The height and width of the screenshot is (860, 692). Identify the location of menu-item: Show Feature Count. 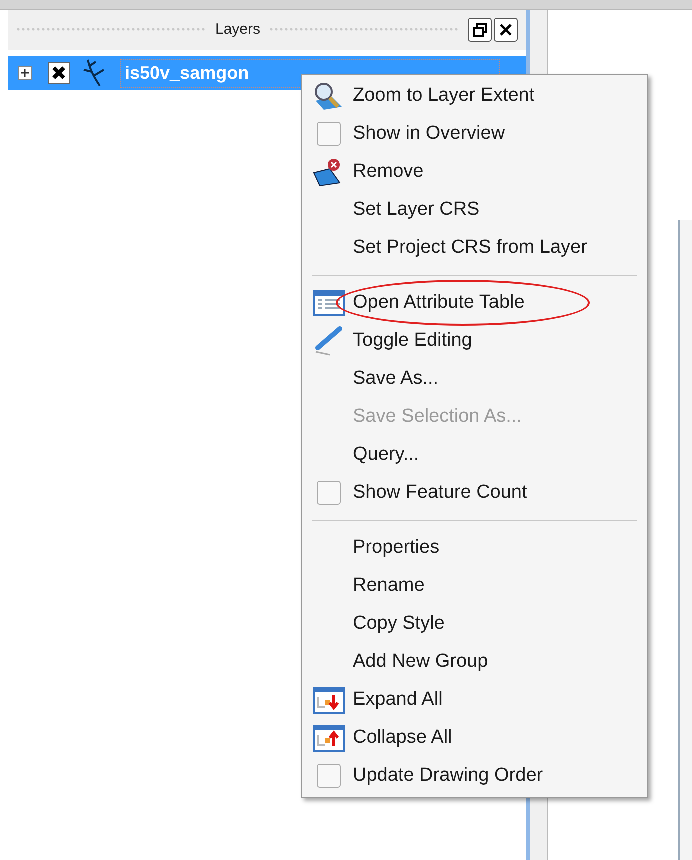
(440, 493).